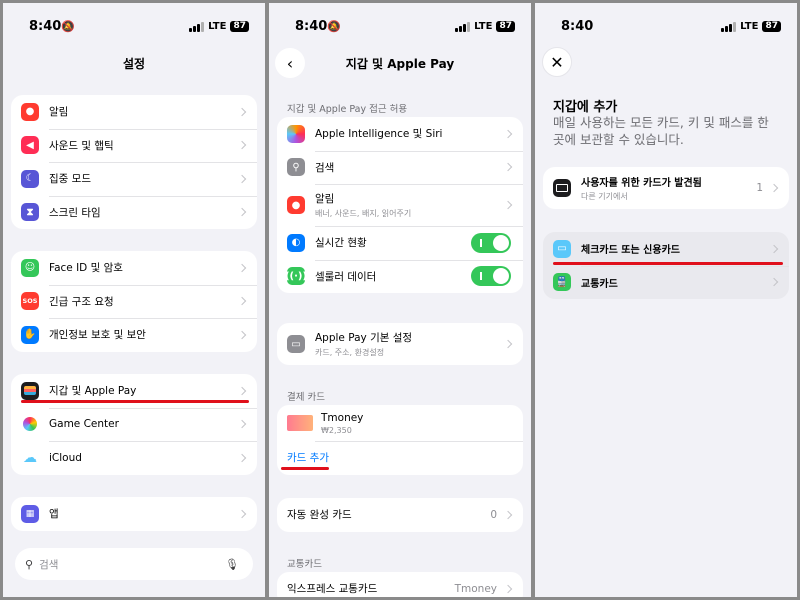  Describe the element at coordinates (134, 458) in the screenshot. I see `settings-row-icloud: ☁ iCloud` at that location.